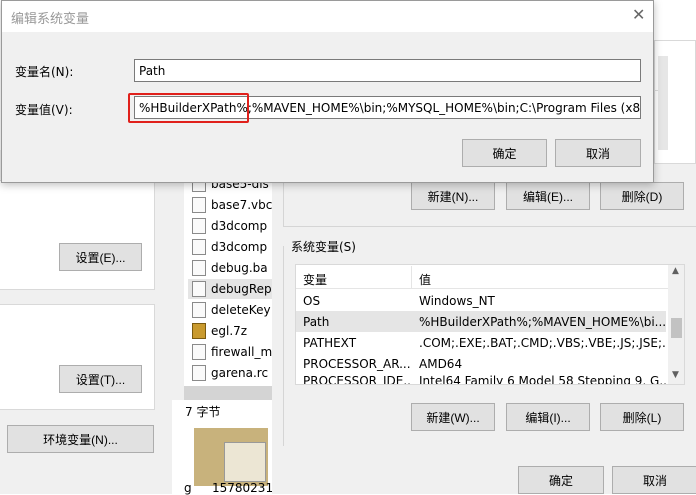 The height and width of the screenshot is (495, 696). What do you see at coordinates (323, 247) in the screenshot?
I see `system-vars-label: 系统变量(S)` at bounding box center [323, 247].